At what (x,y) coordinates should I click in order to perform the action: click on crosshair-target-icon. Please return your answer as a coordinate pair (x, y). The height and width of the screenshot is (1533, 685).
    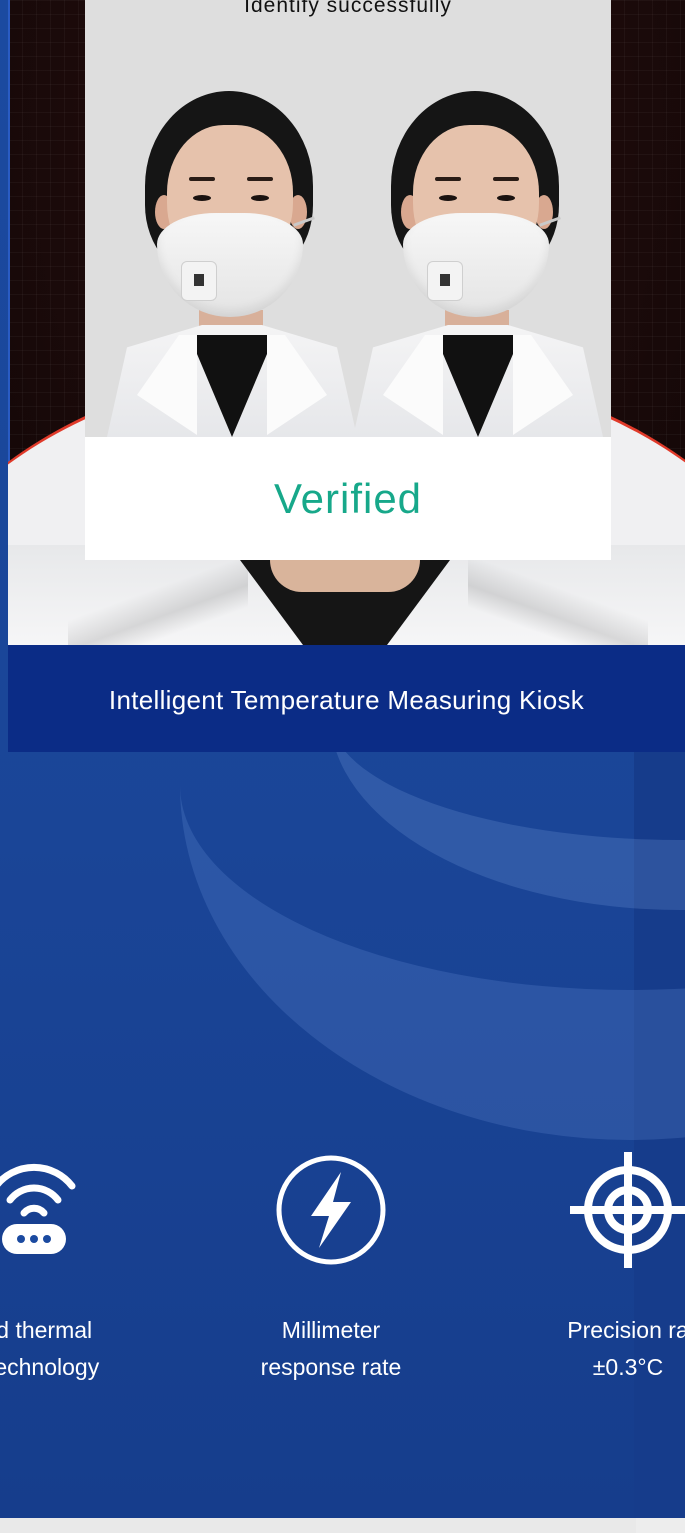
    Looking at the image, I should click on (626, 1210).